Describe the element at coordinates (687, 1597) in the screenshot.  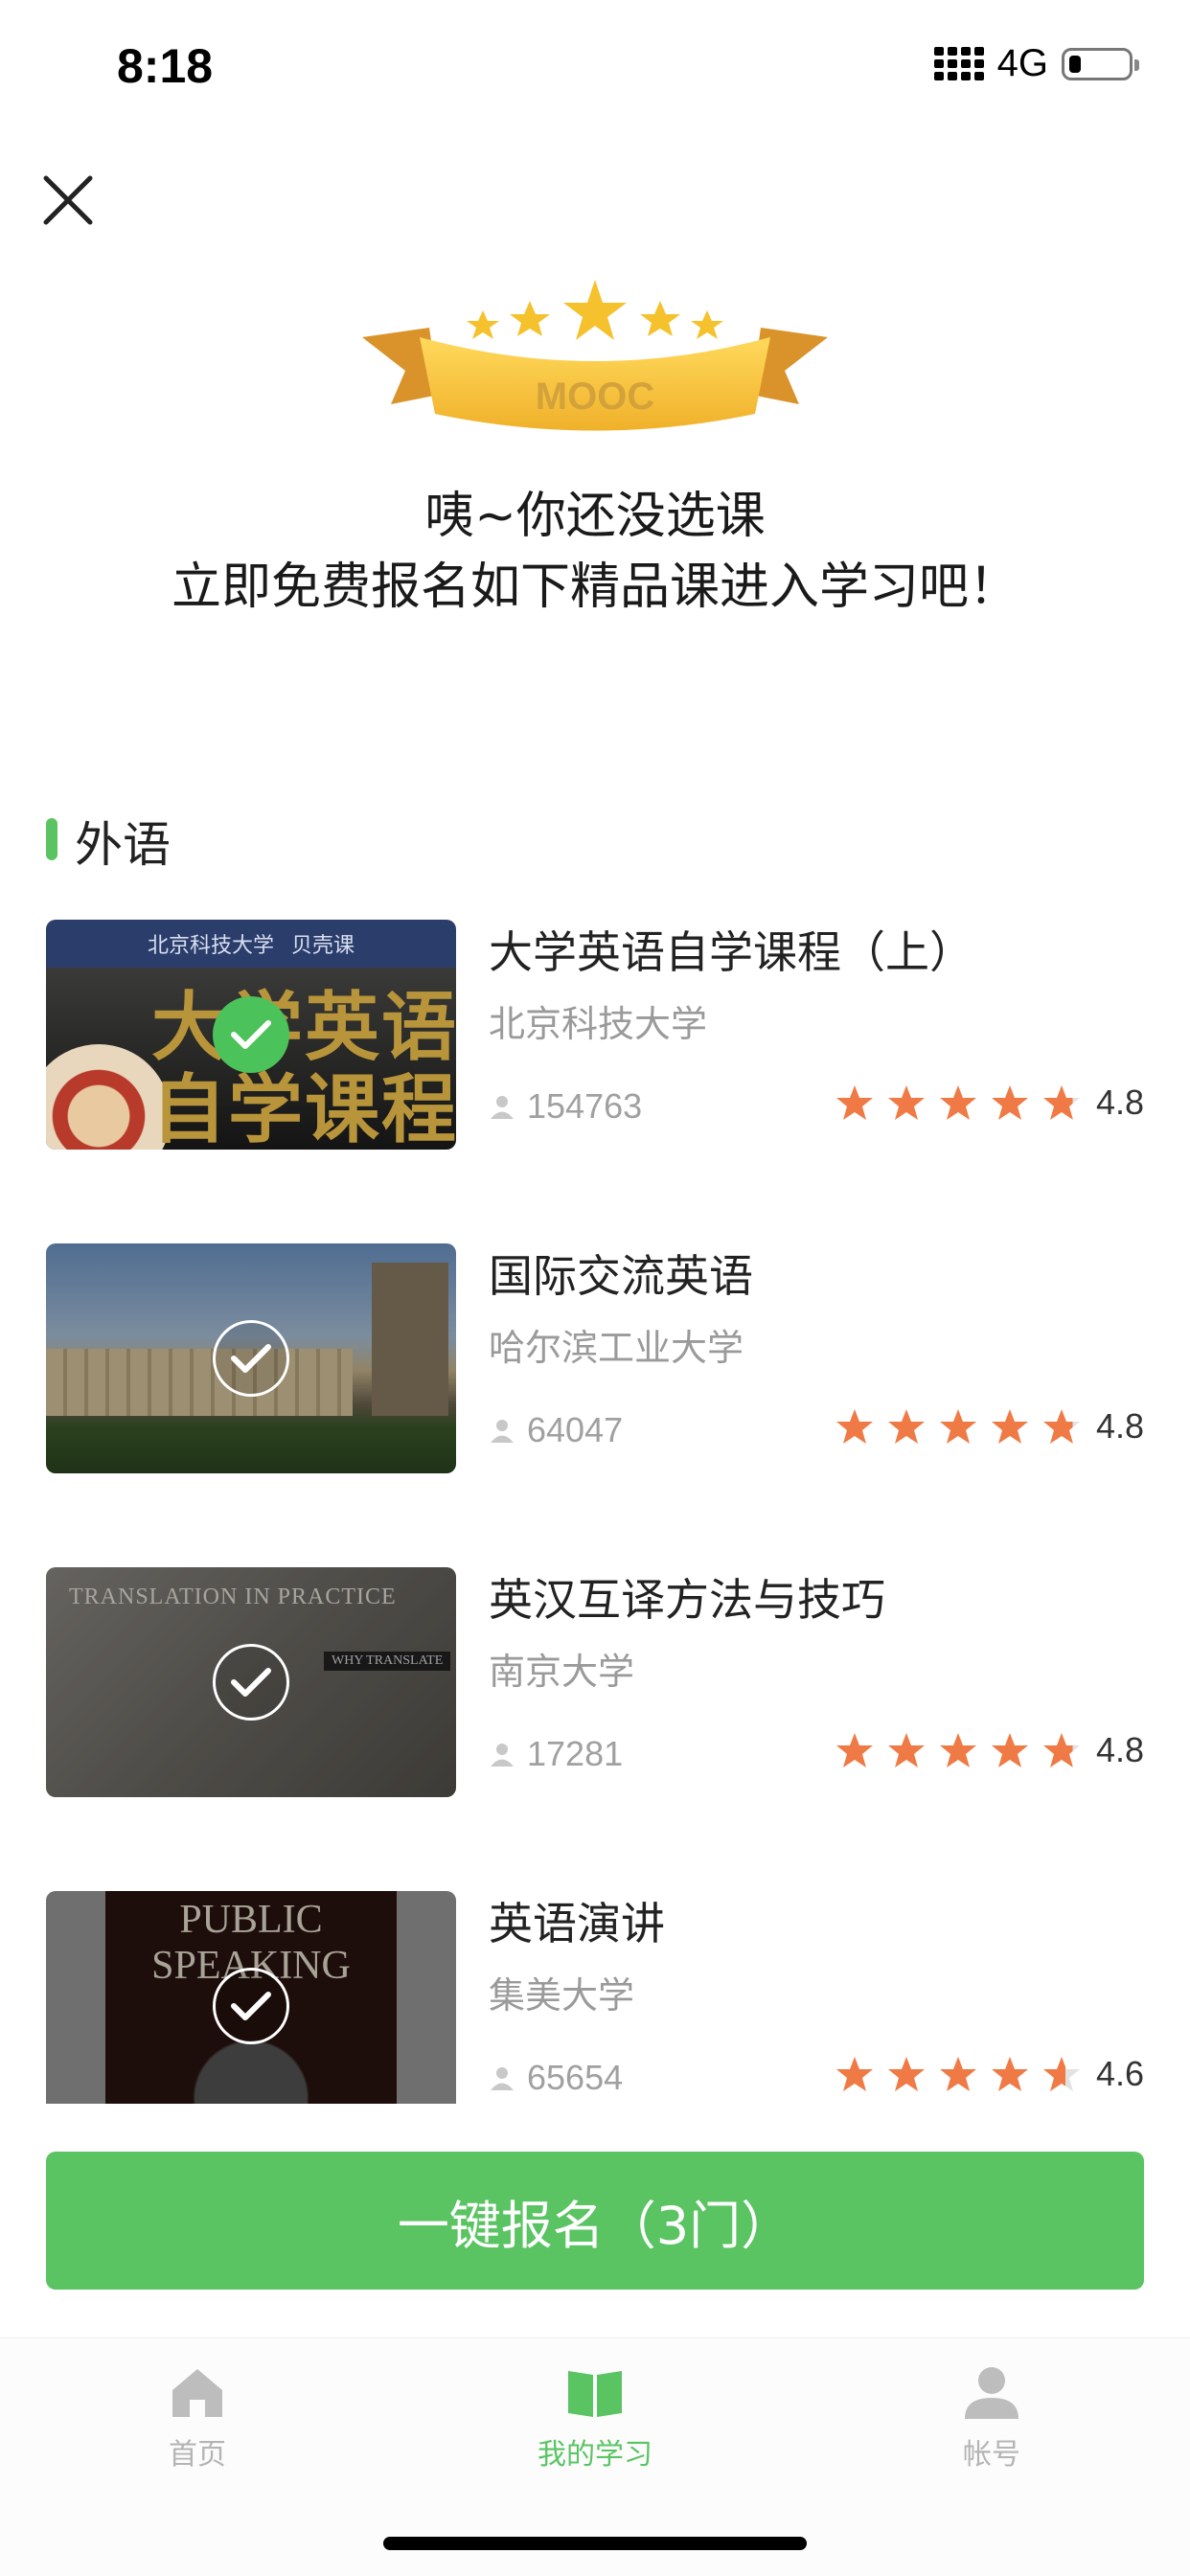
I see `course-title: 英汉互译方法与技巧` at that location.